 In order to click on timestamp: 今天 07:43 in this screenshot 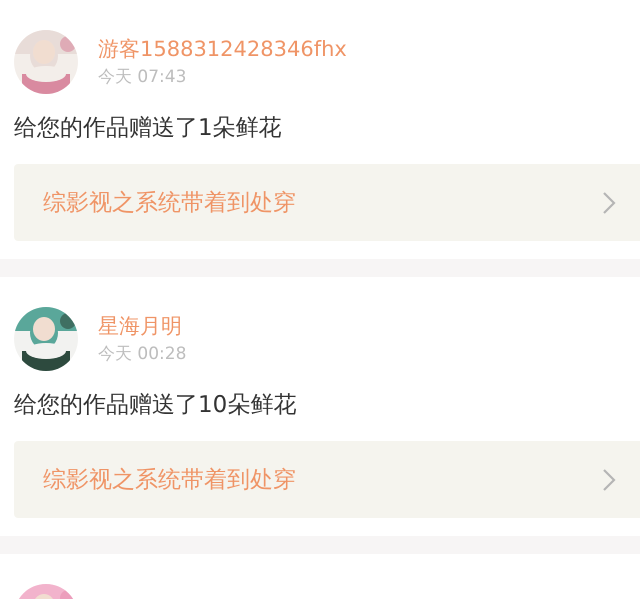, I will do `click(143, 77)`.